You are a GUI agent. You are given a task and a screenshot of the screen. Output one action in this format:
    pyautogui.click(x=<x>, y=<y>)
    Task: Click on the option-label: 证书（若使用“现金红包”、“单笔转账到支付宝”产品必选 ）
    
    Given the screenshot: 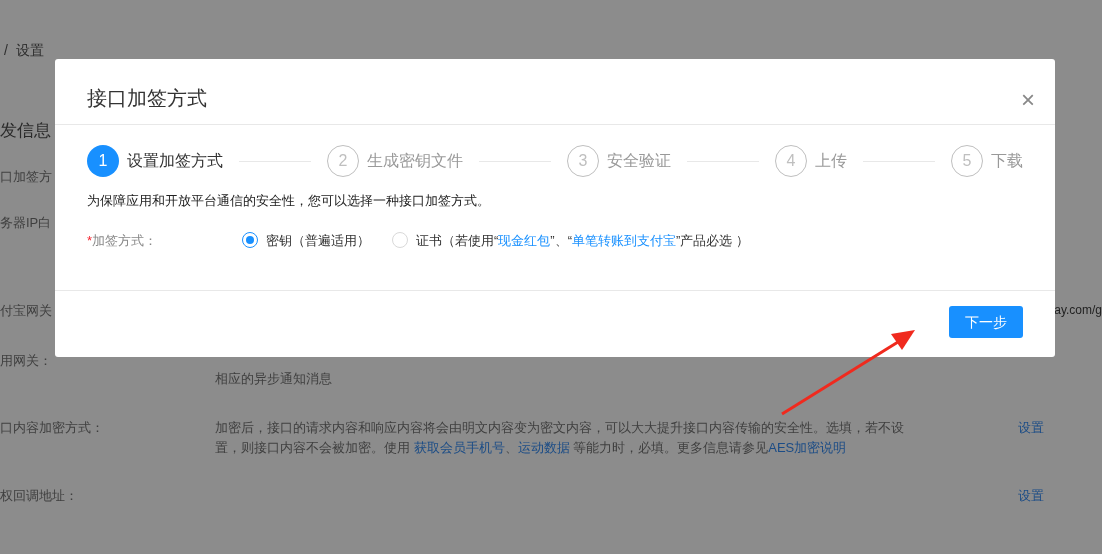 What is the action you would take?
    pyautogui.click(x=582, y=240)
    